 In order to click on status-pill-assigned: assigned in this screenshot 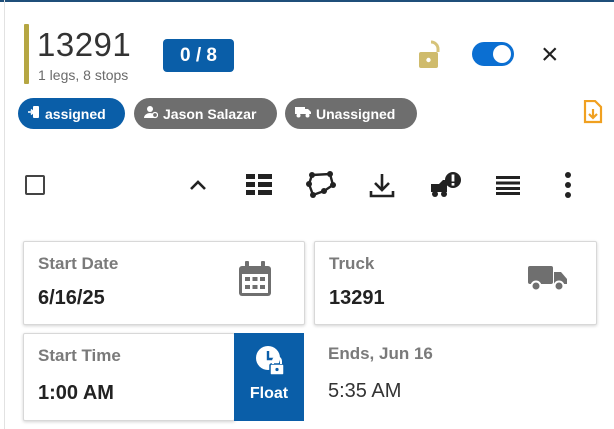, I will do `click(71, 113)`.